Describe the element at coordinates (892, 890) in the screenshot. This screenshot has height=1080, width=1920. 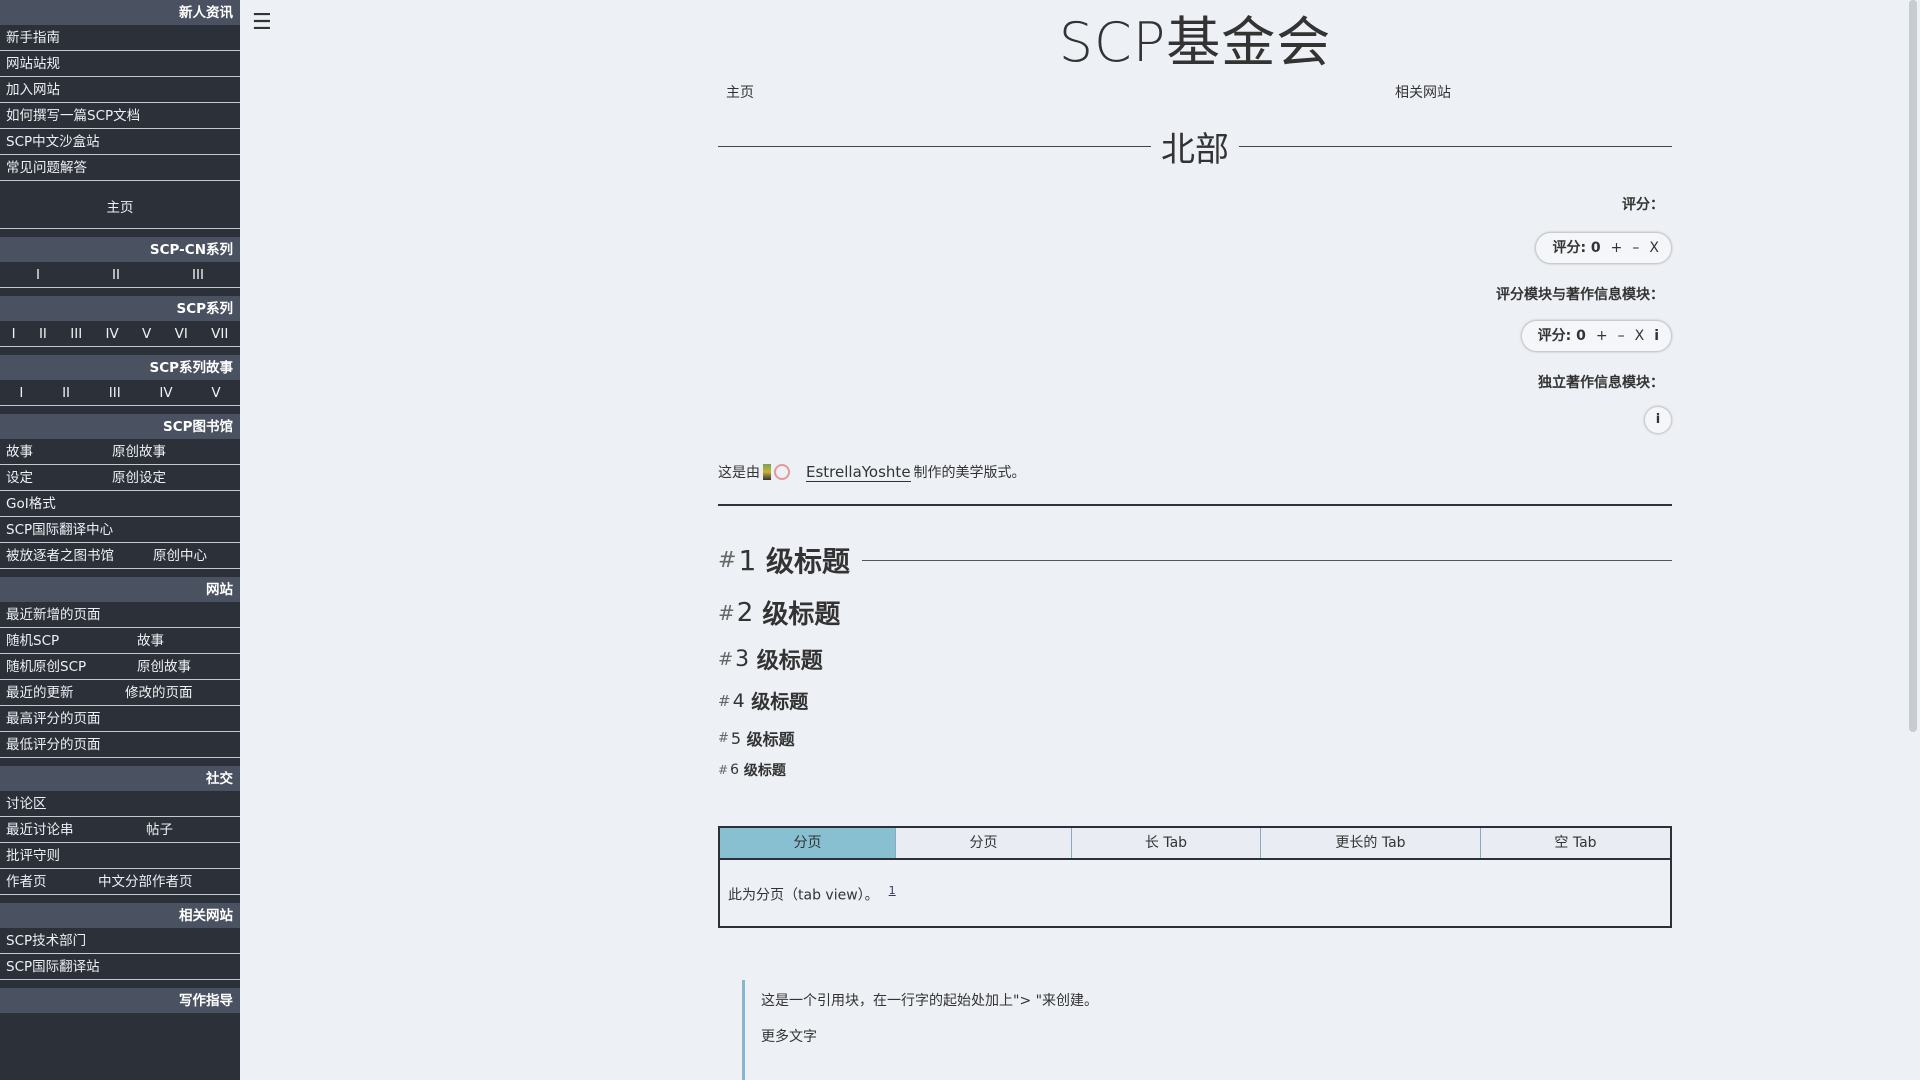
I see `footnote-link: 1` at that location.